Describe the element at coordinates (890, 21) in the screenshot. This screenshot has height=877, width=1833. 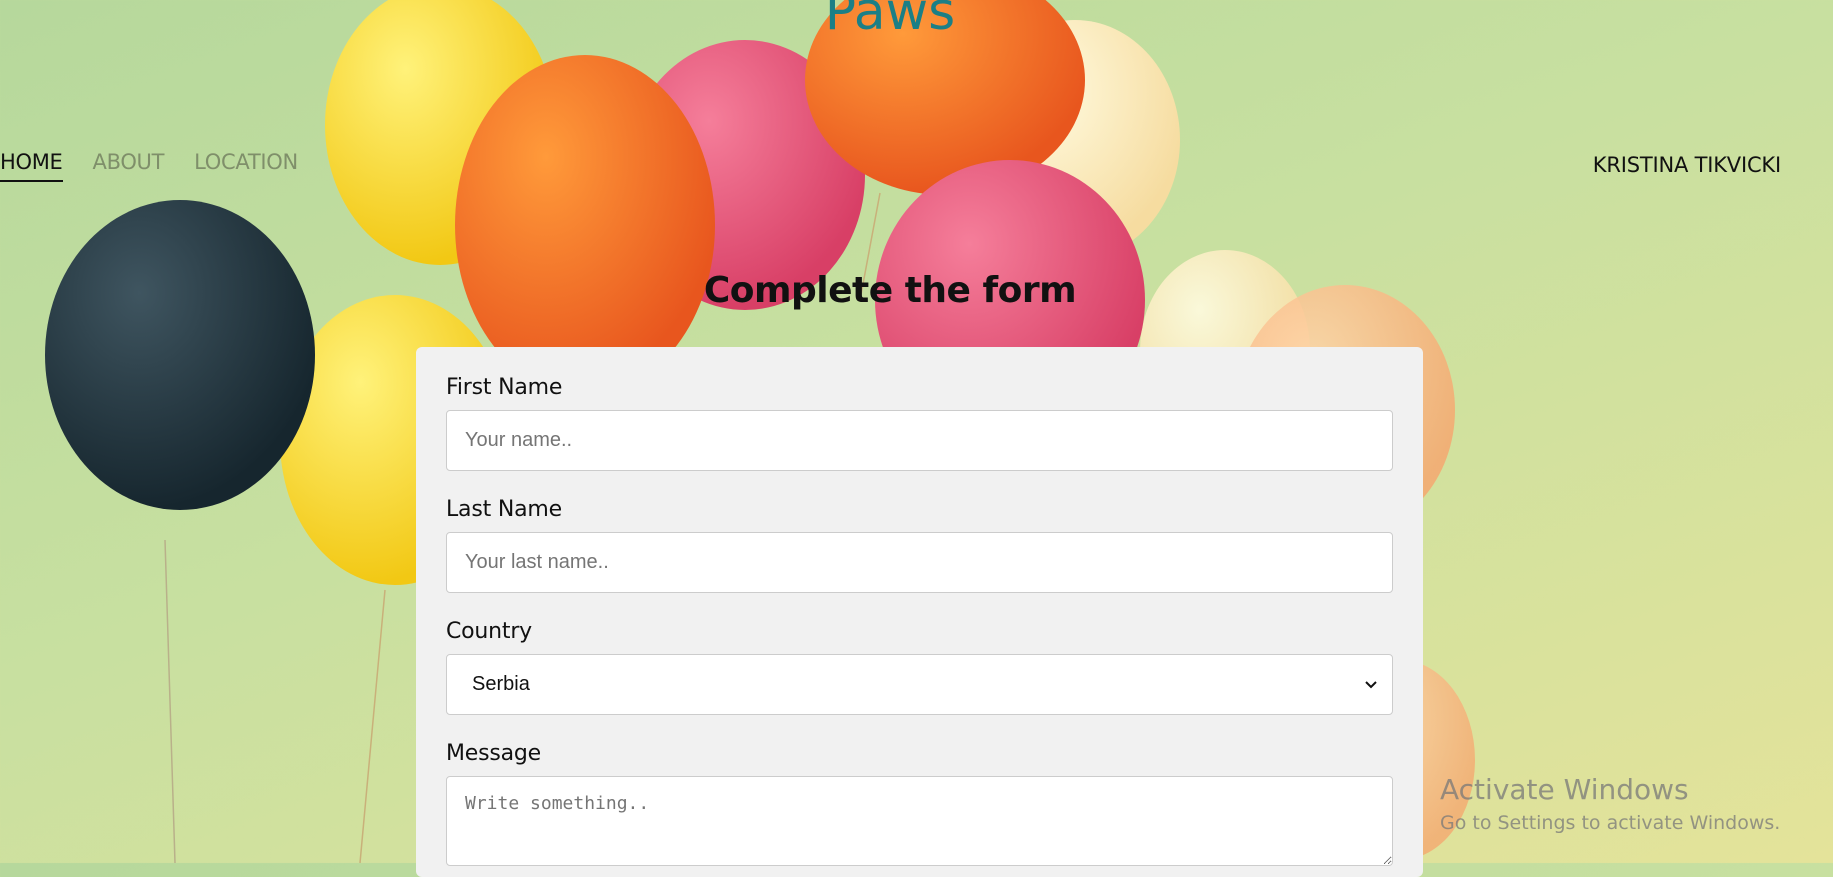
I see `site-title: Paws` at that location.